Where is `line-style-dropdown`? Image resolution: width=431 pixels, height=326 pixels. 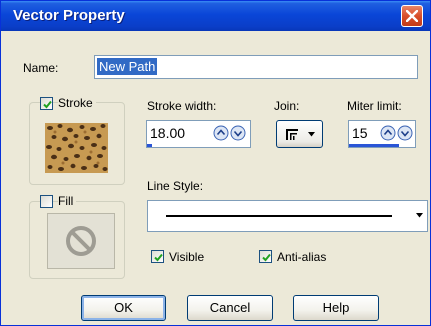 line-style-dropdown is located at coordinates (287, 216).